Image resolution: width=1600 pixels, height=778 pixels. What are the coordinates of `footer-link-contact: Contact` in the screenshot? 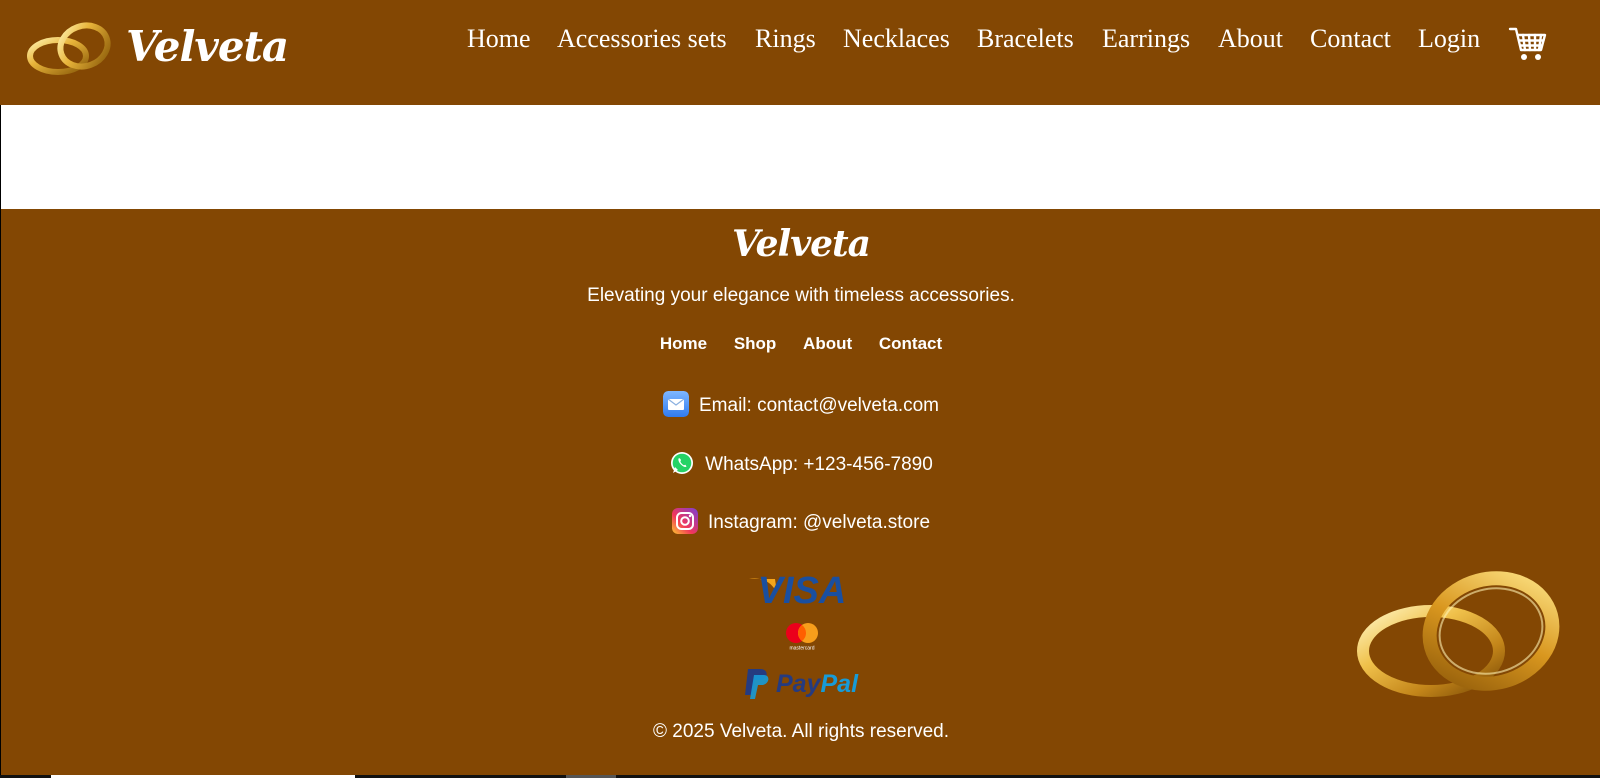 It's located at (910, 343).